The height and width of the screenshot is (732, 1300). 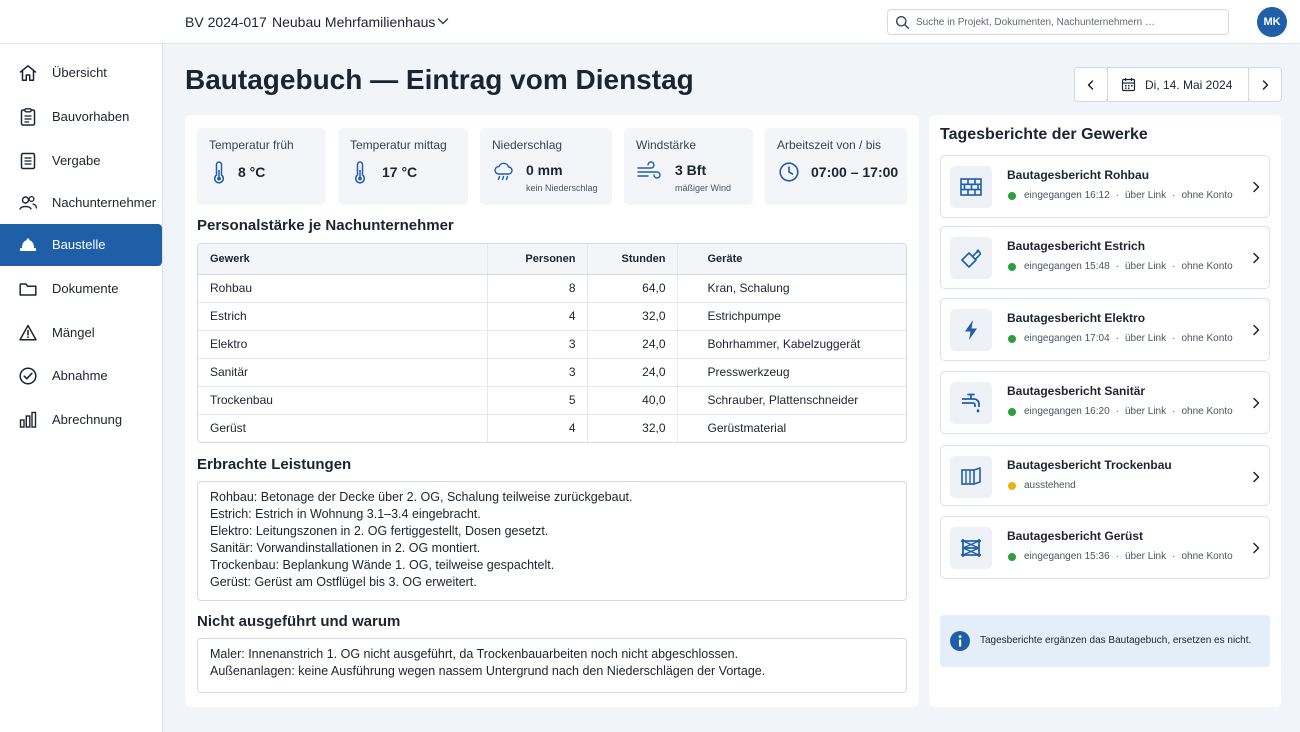 I want to click on cell-personen: 4, so click(x=537, y=427).